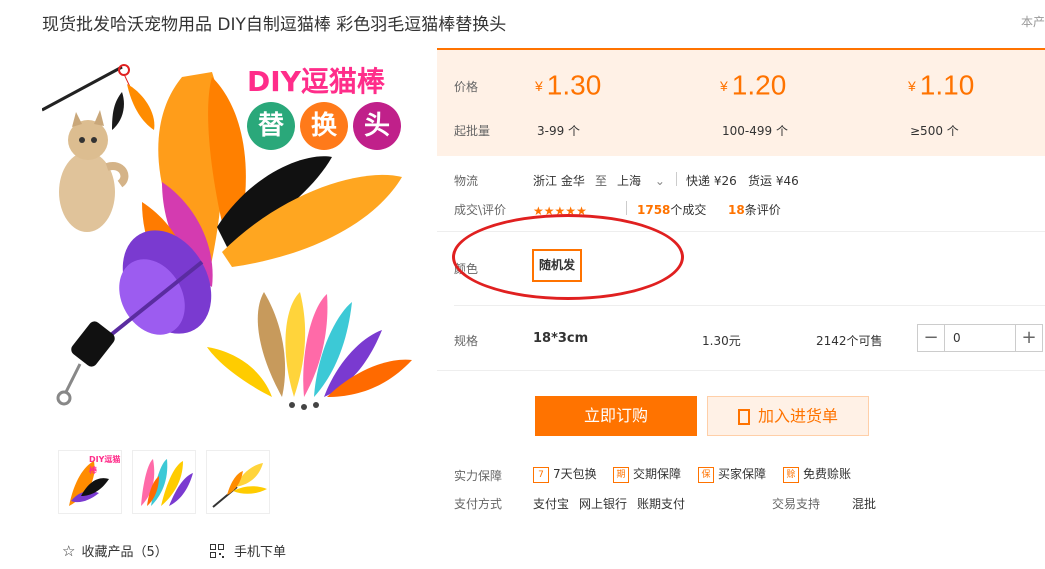  What do you see at coordinates (561, 338) in the screenshot?
I see `spec-value: 18*3cm` at bounding box center [561, 338].